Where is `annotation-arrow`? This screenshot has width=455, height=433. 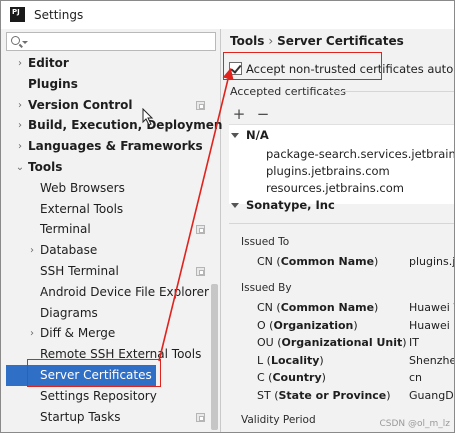 annotation-arrow is located at coordinates (196, 214).